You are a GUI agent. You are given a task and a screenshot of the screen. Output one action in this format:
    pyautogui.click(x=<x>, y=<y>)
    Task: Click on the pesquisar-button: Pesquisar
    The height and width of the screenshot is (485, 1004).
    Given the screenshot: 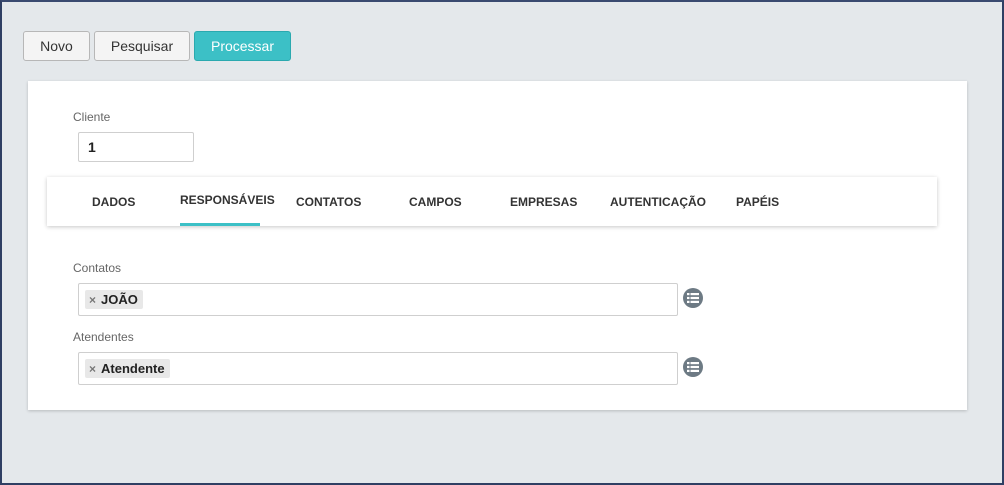 What is the action you would take?
    pyautogui.click(x=142, y=46)
    